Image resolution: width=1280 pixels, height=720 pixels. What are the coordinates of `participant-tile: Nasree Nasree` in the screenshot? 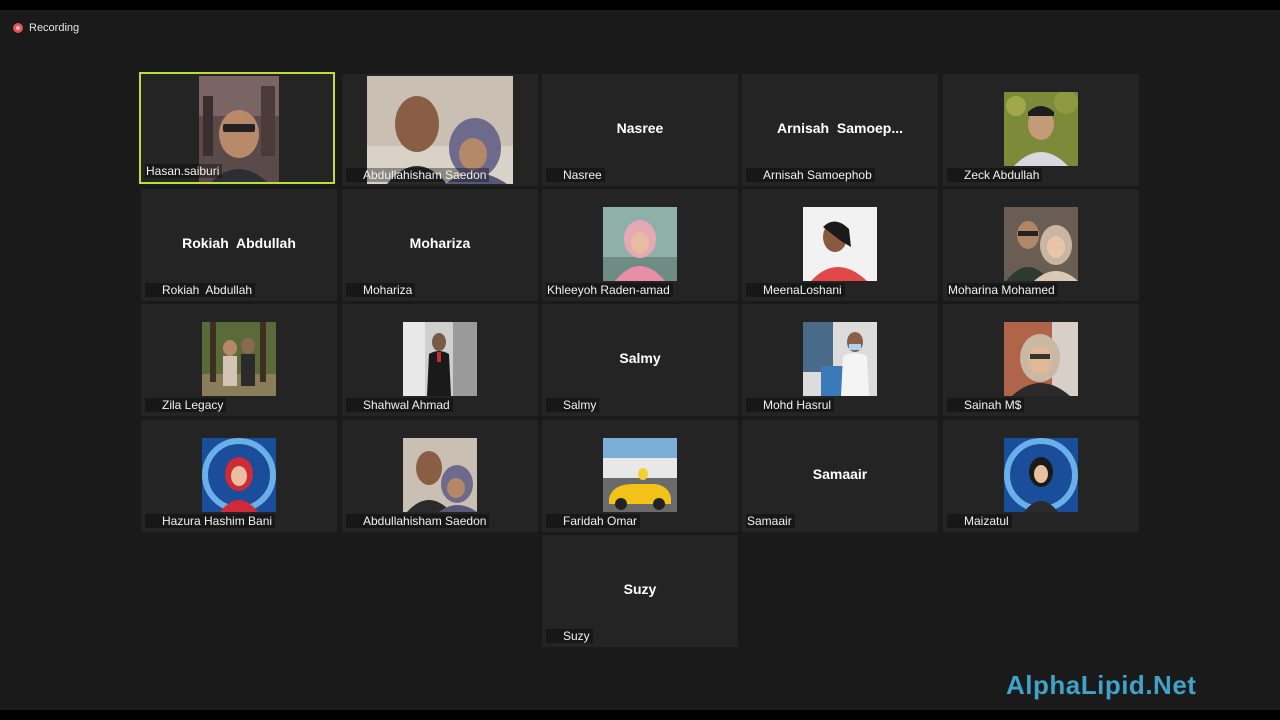 It's located at (640, 130).